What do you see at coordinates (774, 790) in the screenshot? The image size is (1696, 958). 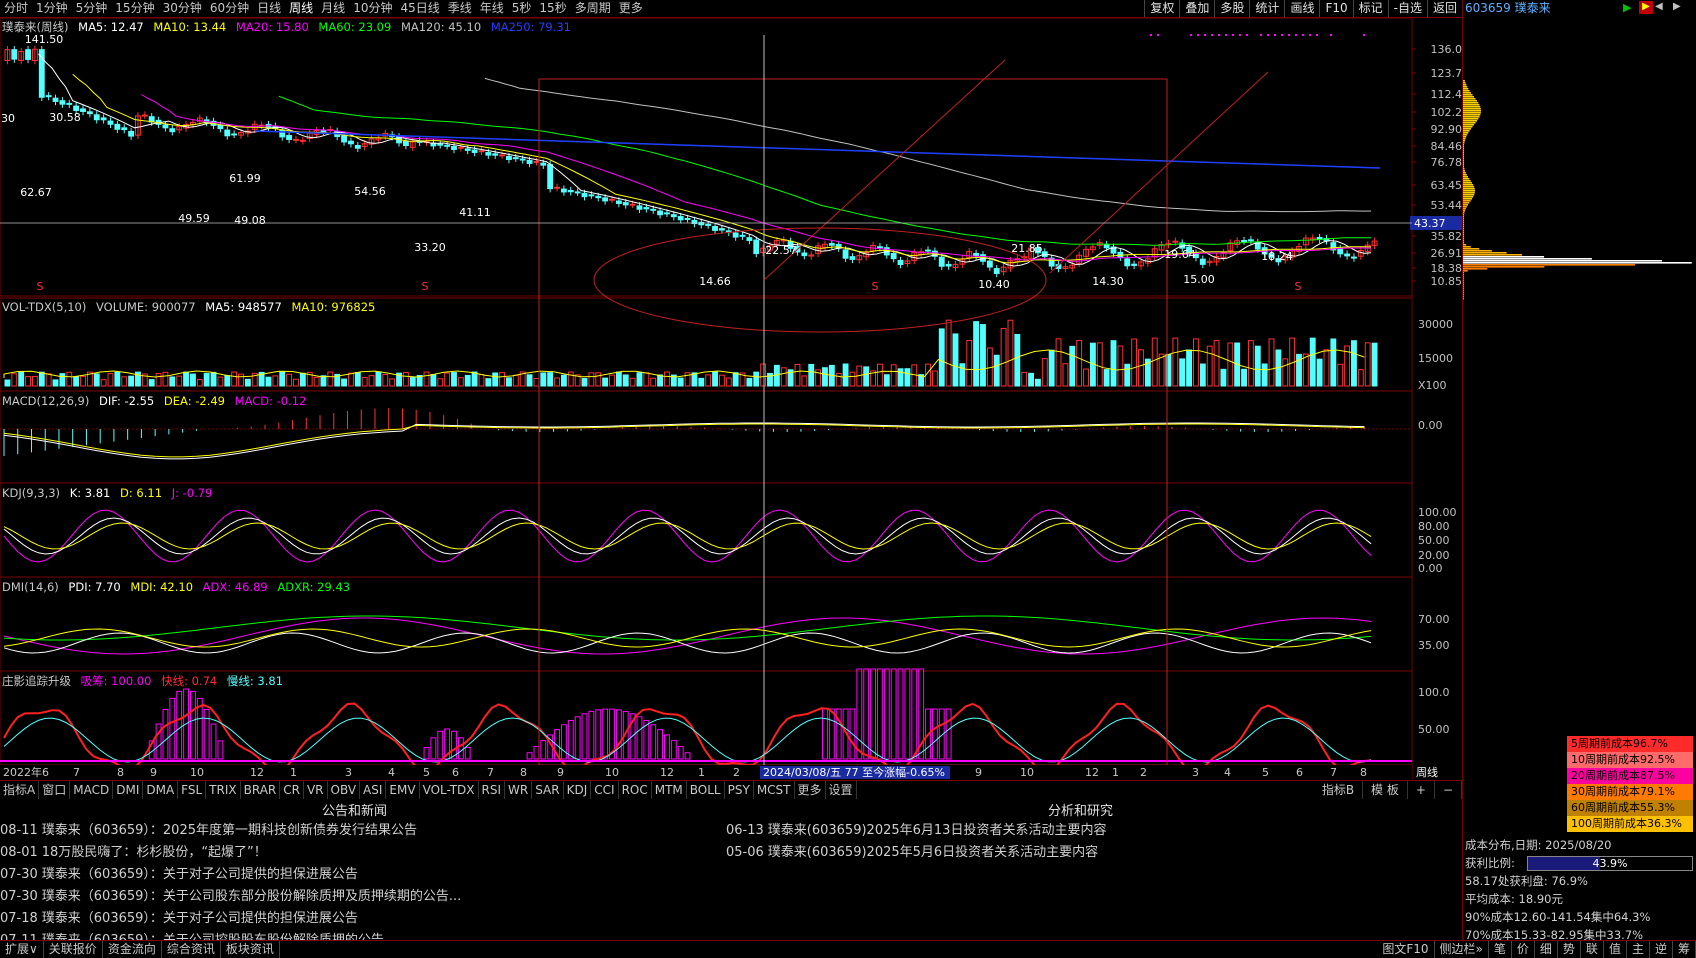 I see `indicator-tab-23: MCST` at bounding box center [774, 790].